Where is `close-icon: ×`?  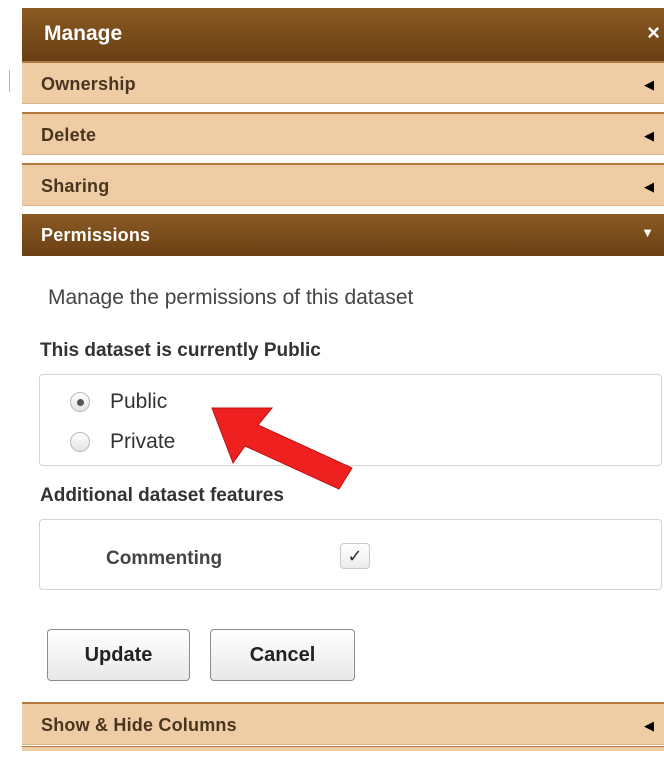
close-icon: × is located at coordinates (653, 33).